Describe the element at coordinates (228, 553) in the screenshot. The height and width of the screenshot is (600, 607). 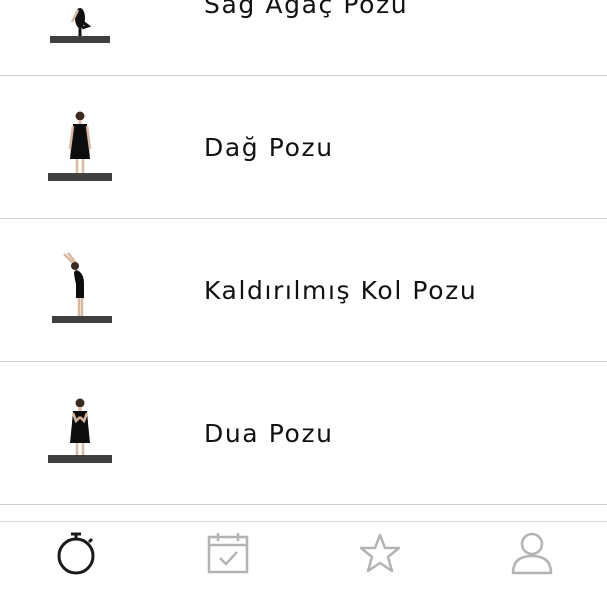
I see `calendar-check-icon` at that location.